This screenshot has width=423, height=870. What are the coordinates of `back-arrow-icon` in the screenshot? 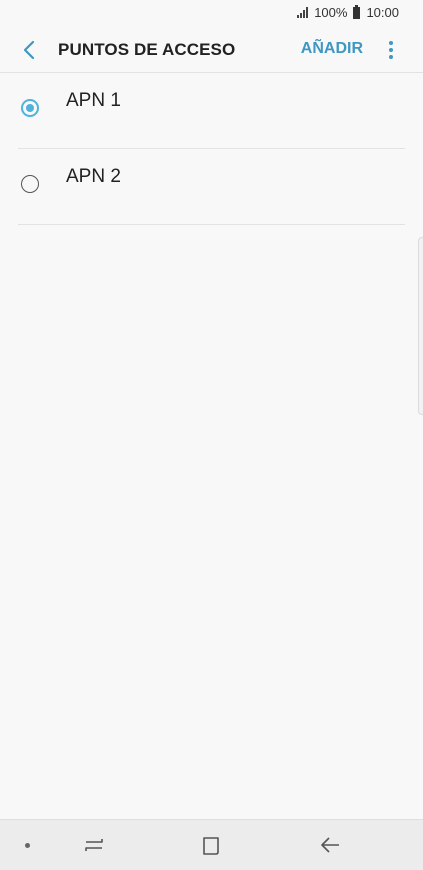 It's located at (330, 845).